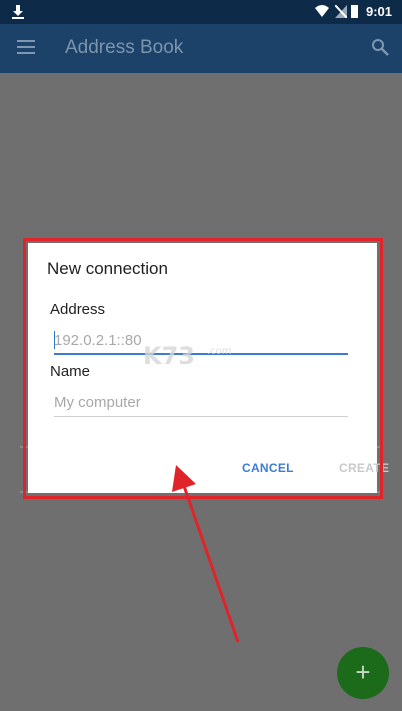 The height and width of the screenshot is (711, 402). Describe the element at coordinates (354, 11) in the screenshot. I see `battery-icon` at that location.